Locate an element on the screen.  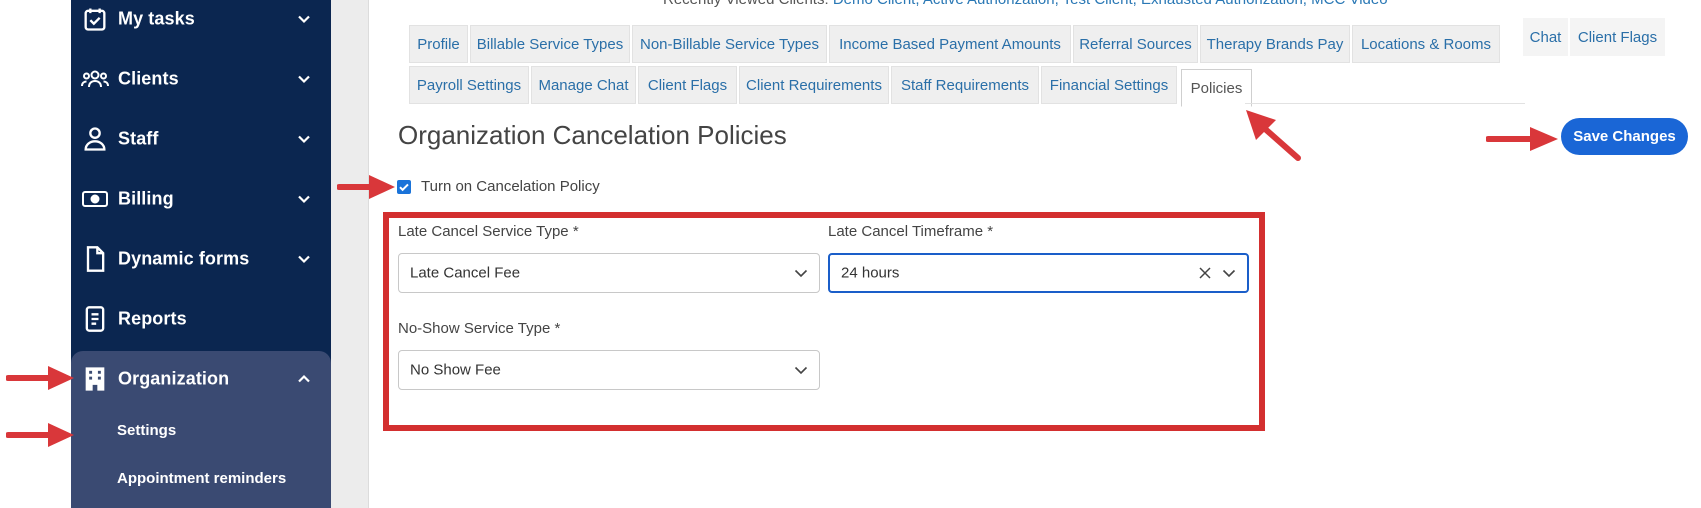
tab-chat-overflow: Chat is located at coordinates (1545, 37).